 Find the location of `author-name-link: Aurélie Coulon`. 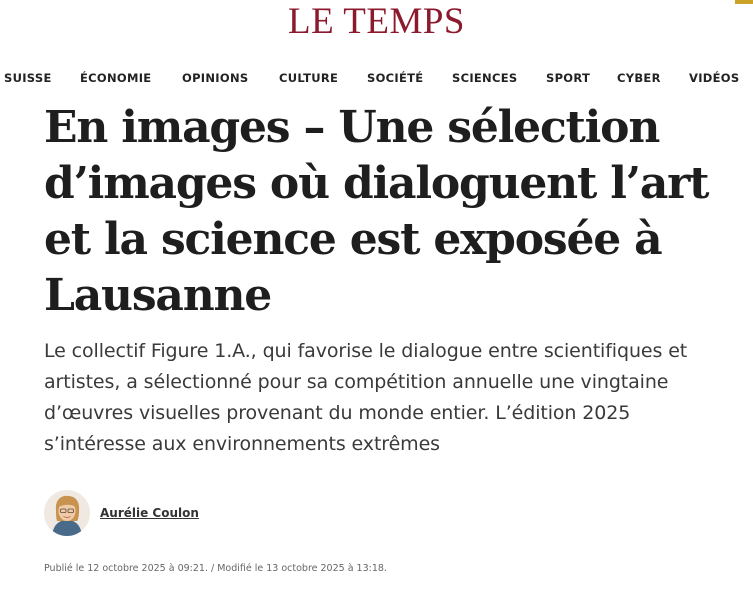

author-name-link: Aurélie Coulon is located at coordinates (149, 513).